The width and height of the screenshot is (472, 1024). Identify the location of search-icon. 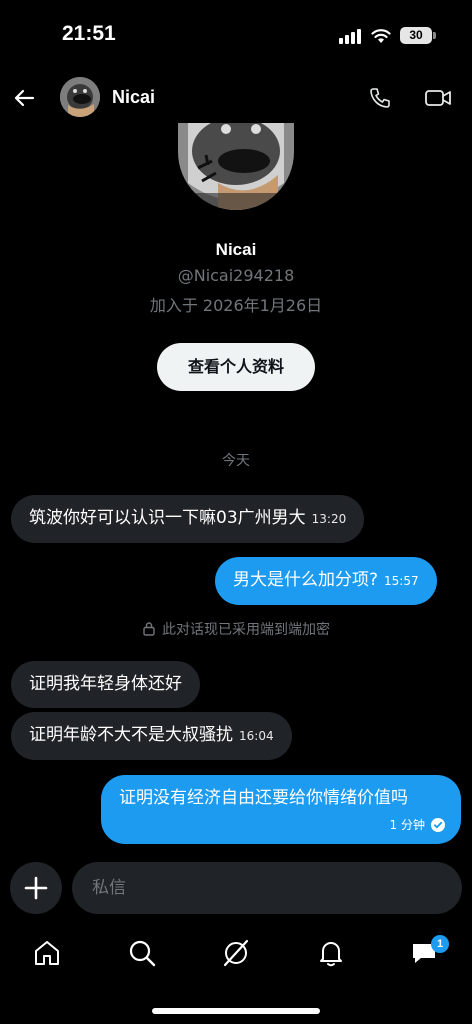
(142, 953).